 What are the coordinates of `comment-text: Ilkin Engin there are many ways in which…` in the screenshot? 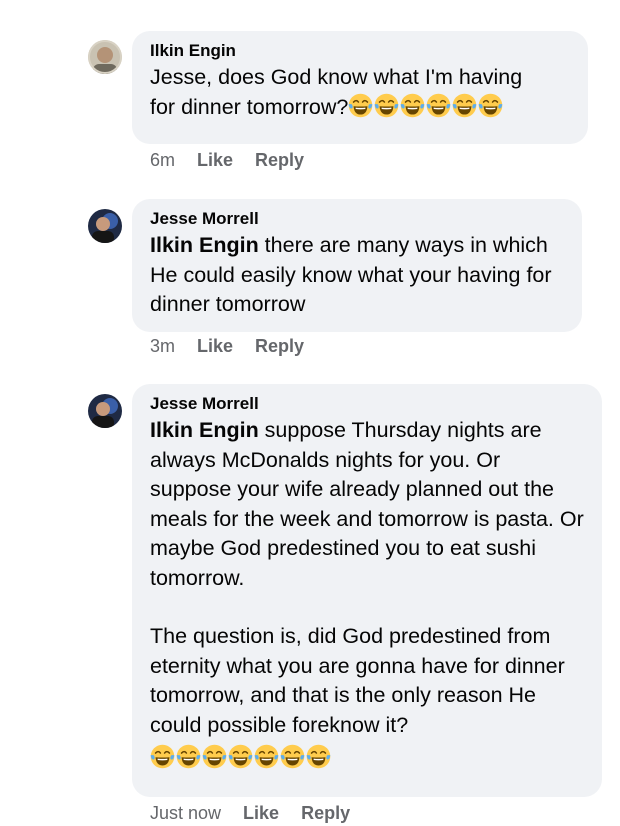 It's located at (358, 275).